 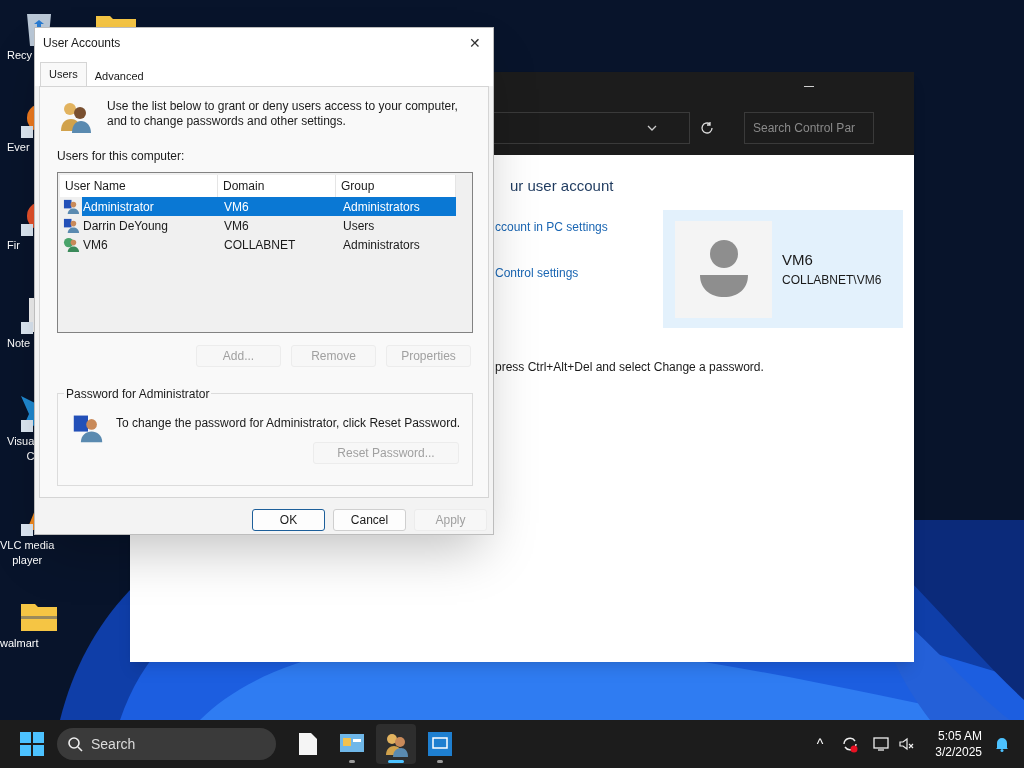 What do you see at coordinates (13, 245) in the screenshot?
I see `icon-label: Fir` at bounding box center [13, 245].